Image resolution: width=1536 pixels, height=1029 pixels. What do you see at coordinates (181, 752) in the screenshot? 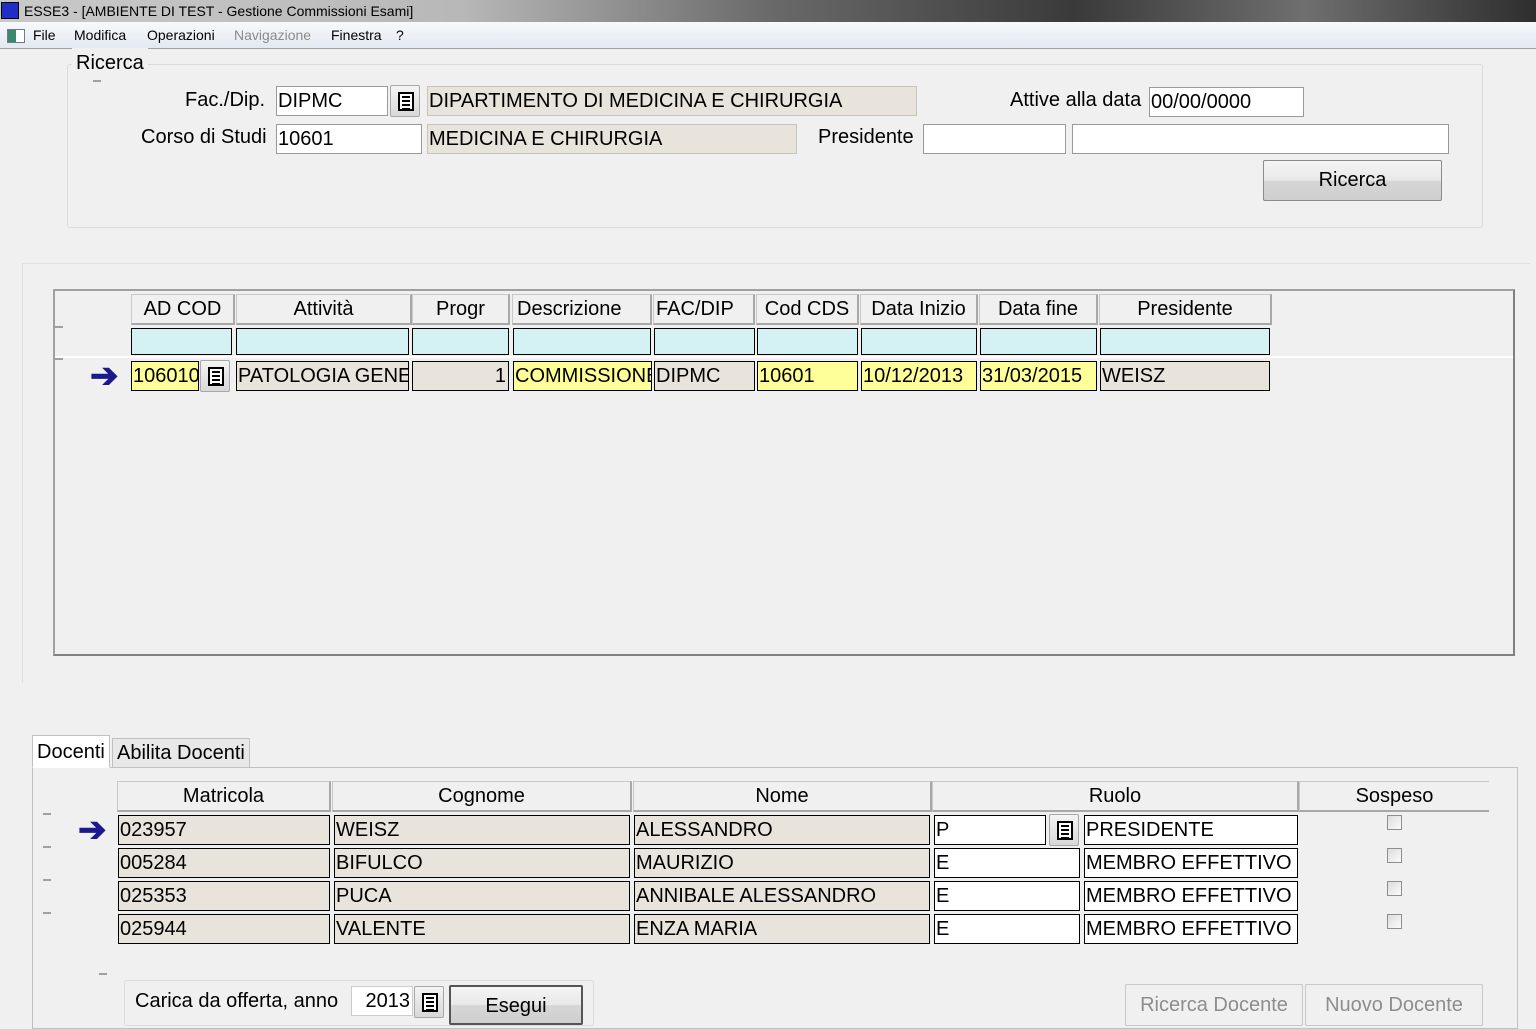
I see `tab-abilita-docenti: Abilita Docenti` at bounding box center [181, 752].